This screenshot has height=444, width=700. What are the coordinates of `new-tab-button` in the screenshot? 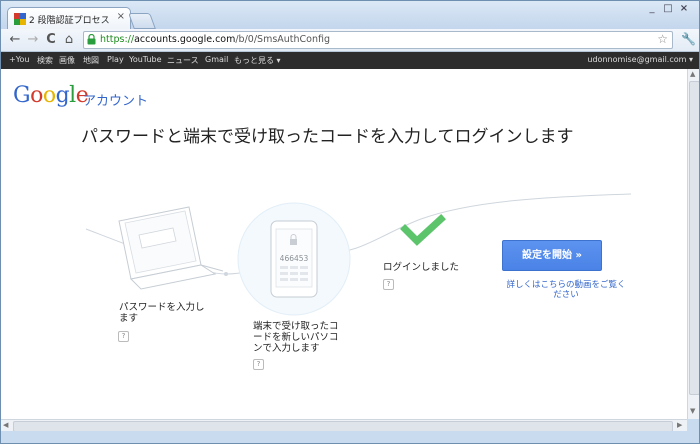 It's located at (142, 21).